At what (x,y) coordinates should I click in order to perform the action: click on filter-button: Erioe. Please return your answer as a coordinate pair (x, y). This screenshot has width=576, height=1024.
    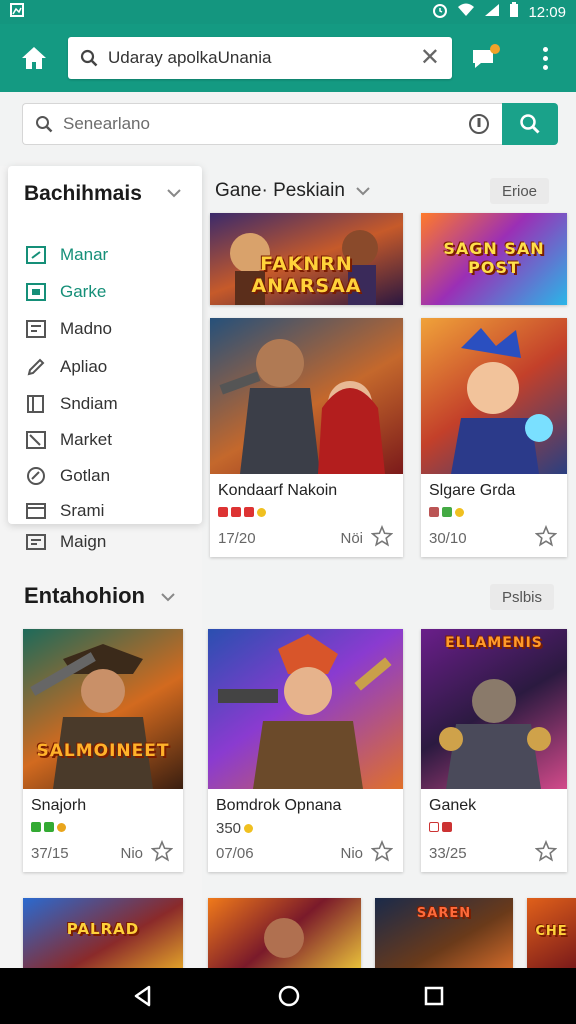
    Looking at the image, I should click on (520, 191).